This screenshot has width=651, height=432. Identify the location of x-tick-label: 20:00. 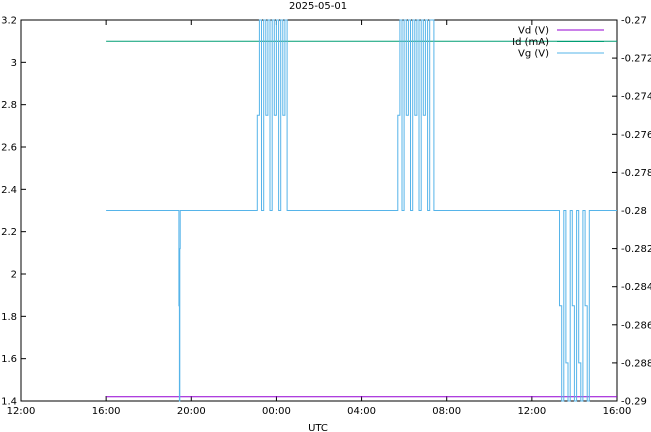
(191, 411).